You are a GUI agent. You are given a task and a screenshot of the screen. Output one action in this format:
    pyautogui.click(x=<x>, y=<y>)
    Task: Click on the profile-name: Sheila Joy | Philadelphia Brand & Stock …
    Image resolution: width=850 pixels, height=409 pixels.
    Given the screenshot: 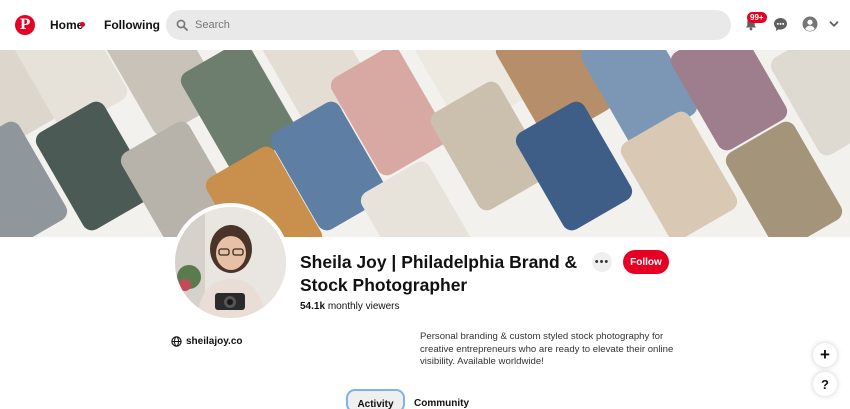 What is the action you would take?
    pyautogui.click(x=439, y=273)
    